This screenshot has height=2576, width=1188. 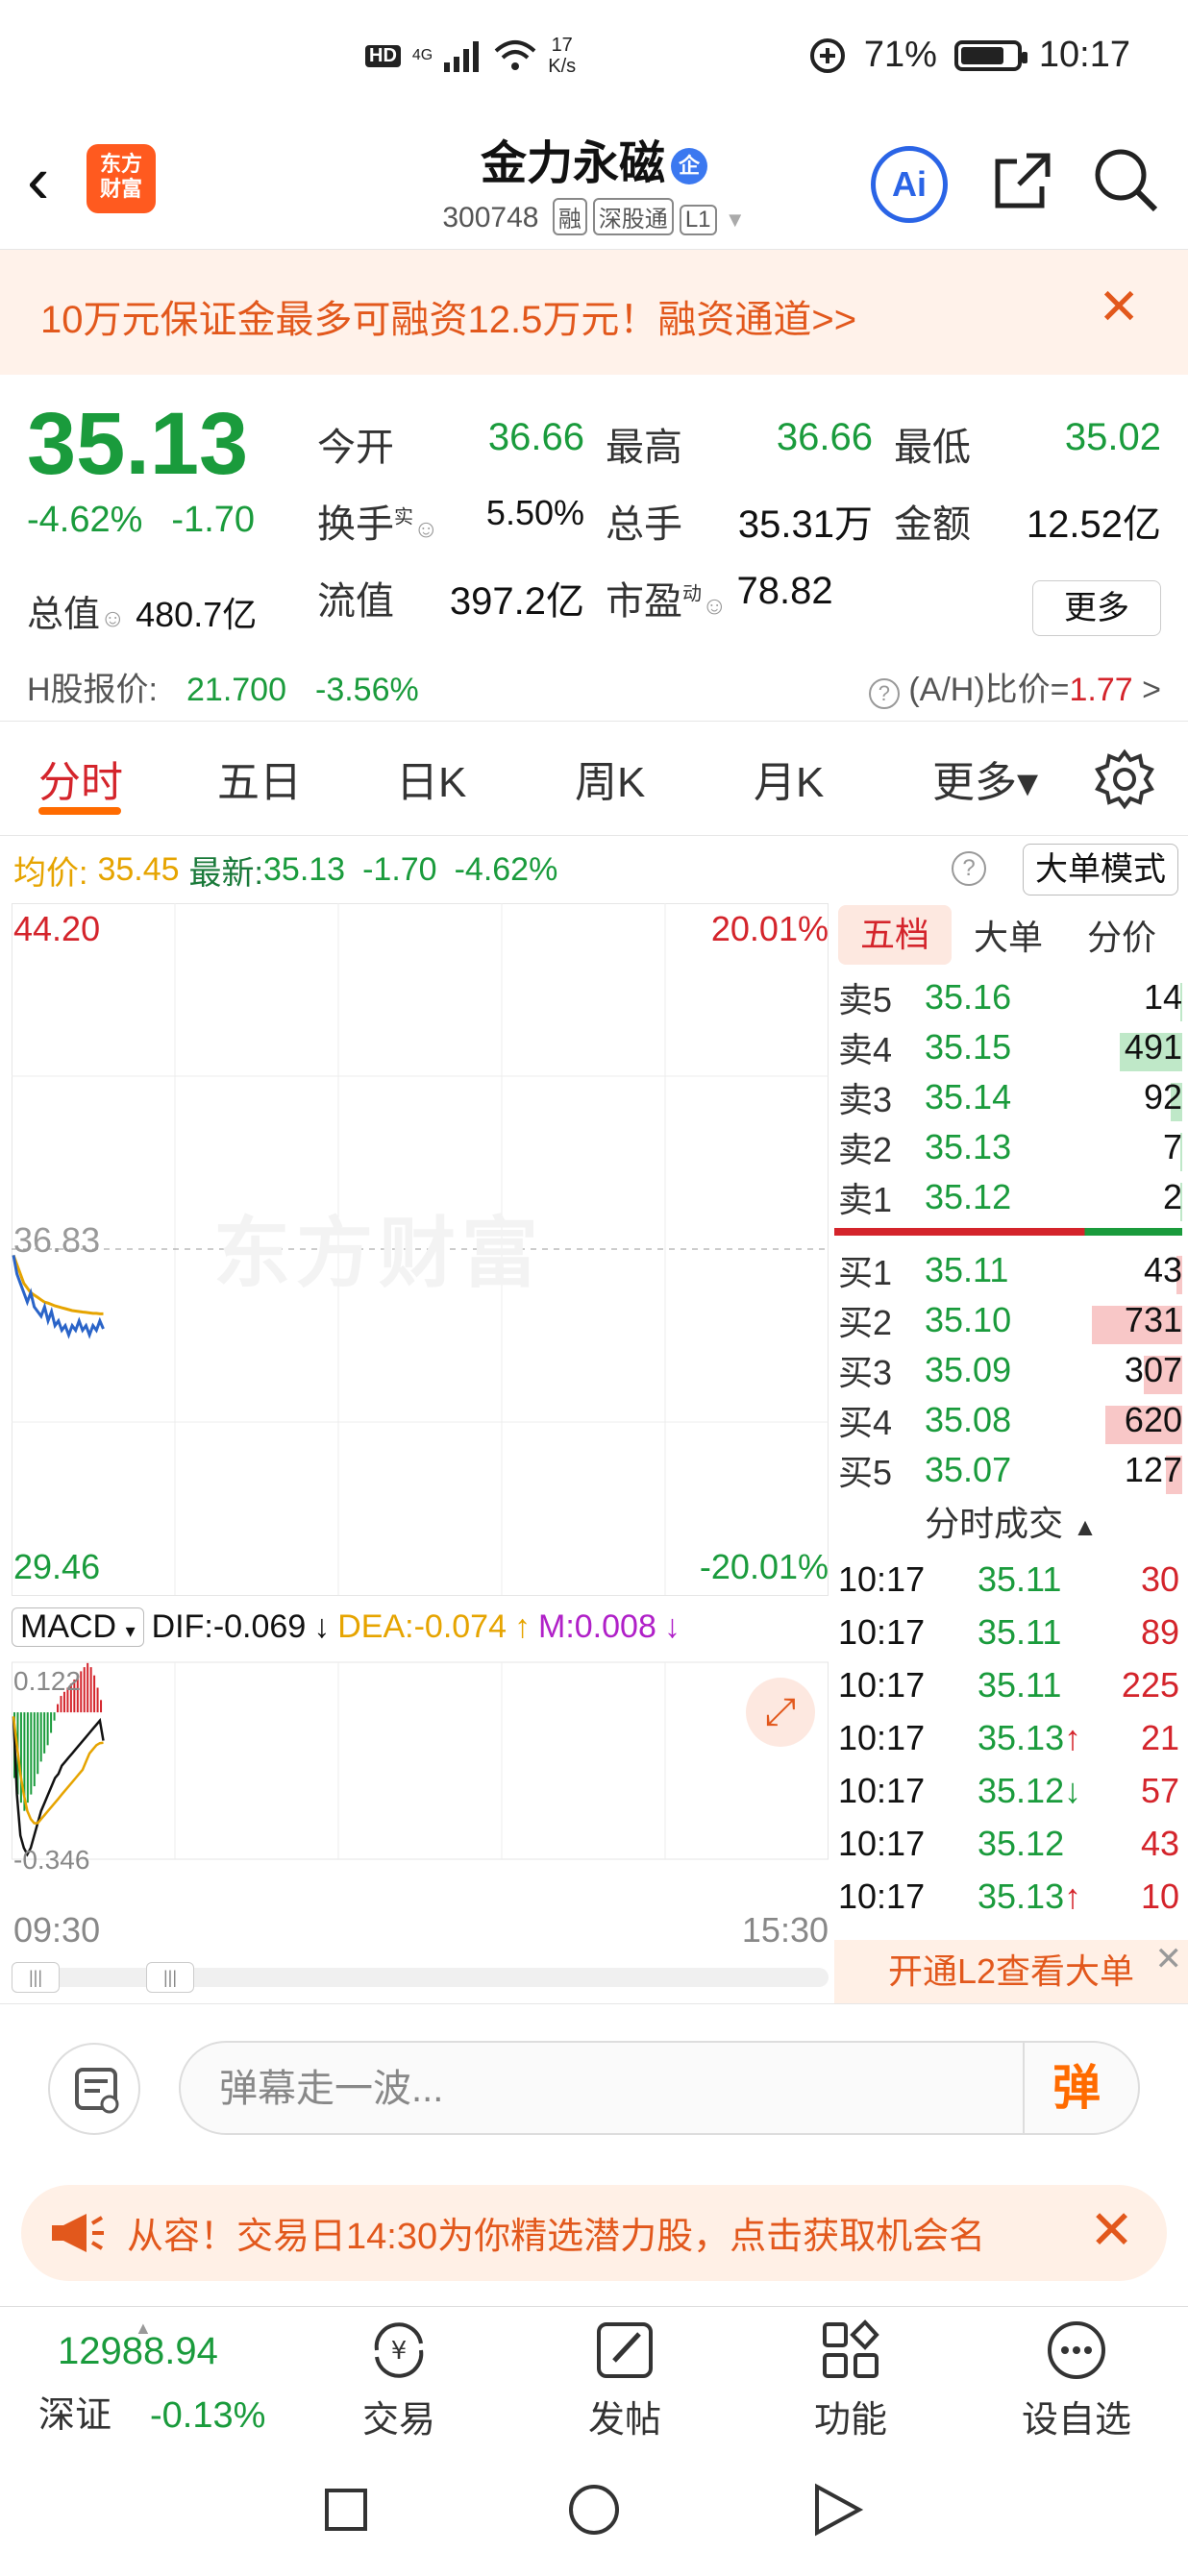 What do you see at coordinates (1153, 1419) in the screenshot?
I see `level-volume-text: 620` at bounding box center [1153, 1419].